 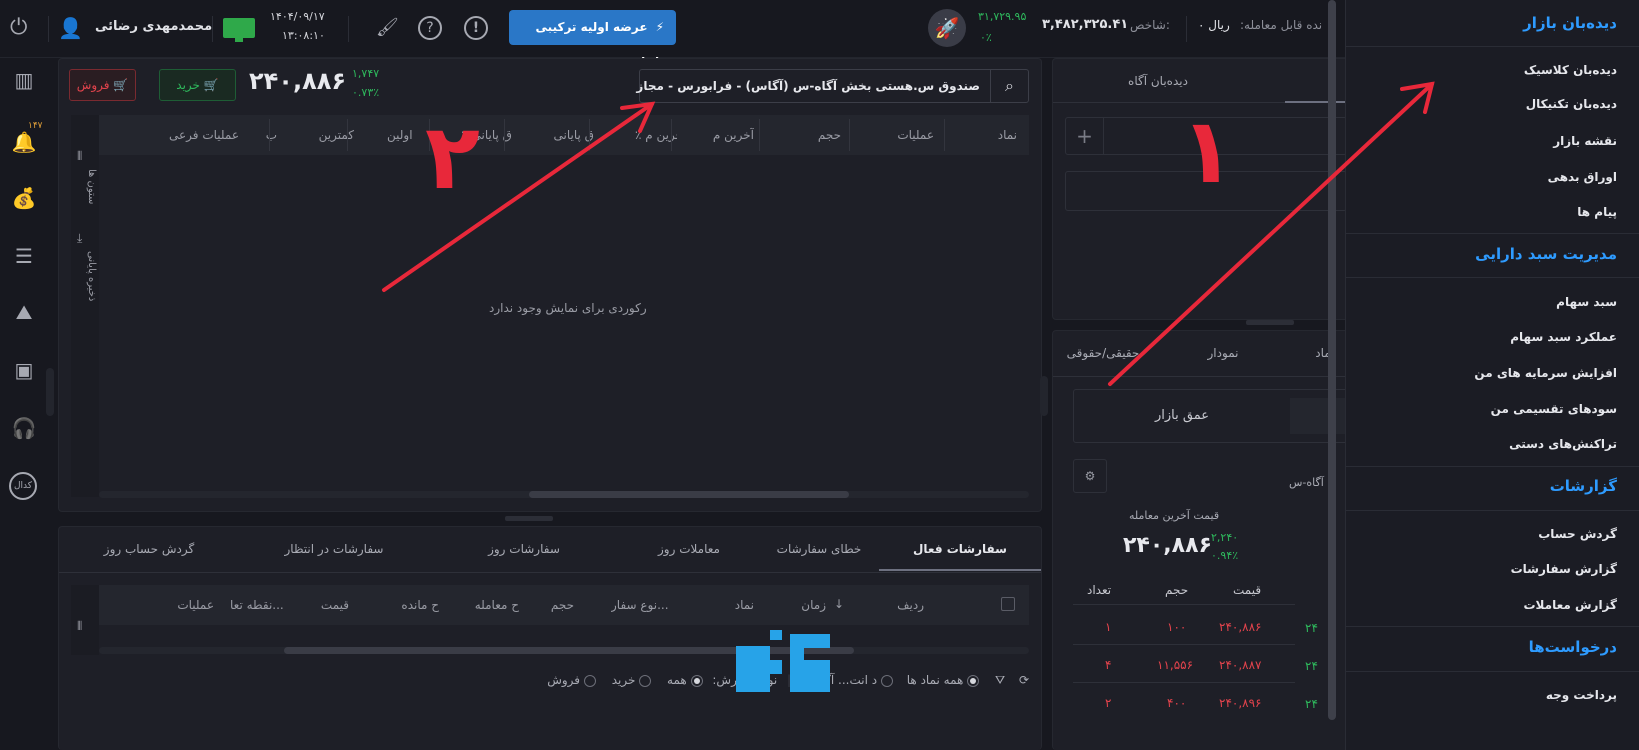 I want to click on h-scrollbar-thumb, so click(x=689, y=494).